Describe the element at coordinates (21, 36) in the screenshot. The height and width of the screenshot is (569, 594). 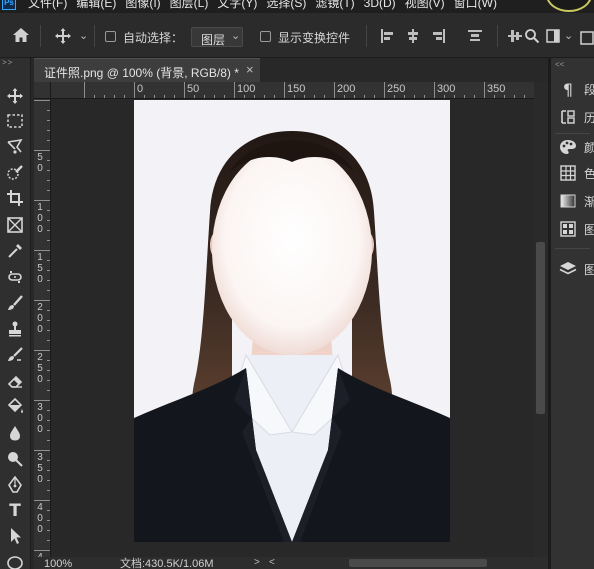
I see `home-icon` at that location.